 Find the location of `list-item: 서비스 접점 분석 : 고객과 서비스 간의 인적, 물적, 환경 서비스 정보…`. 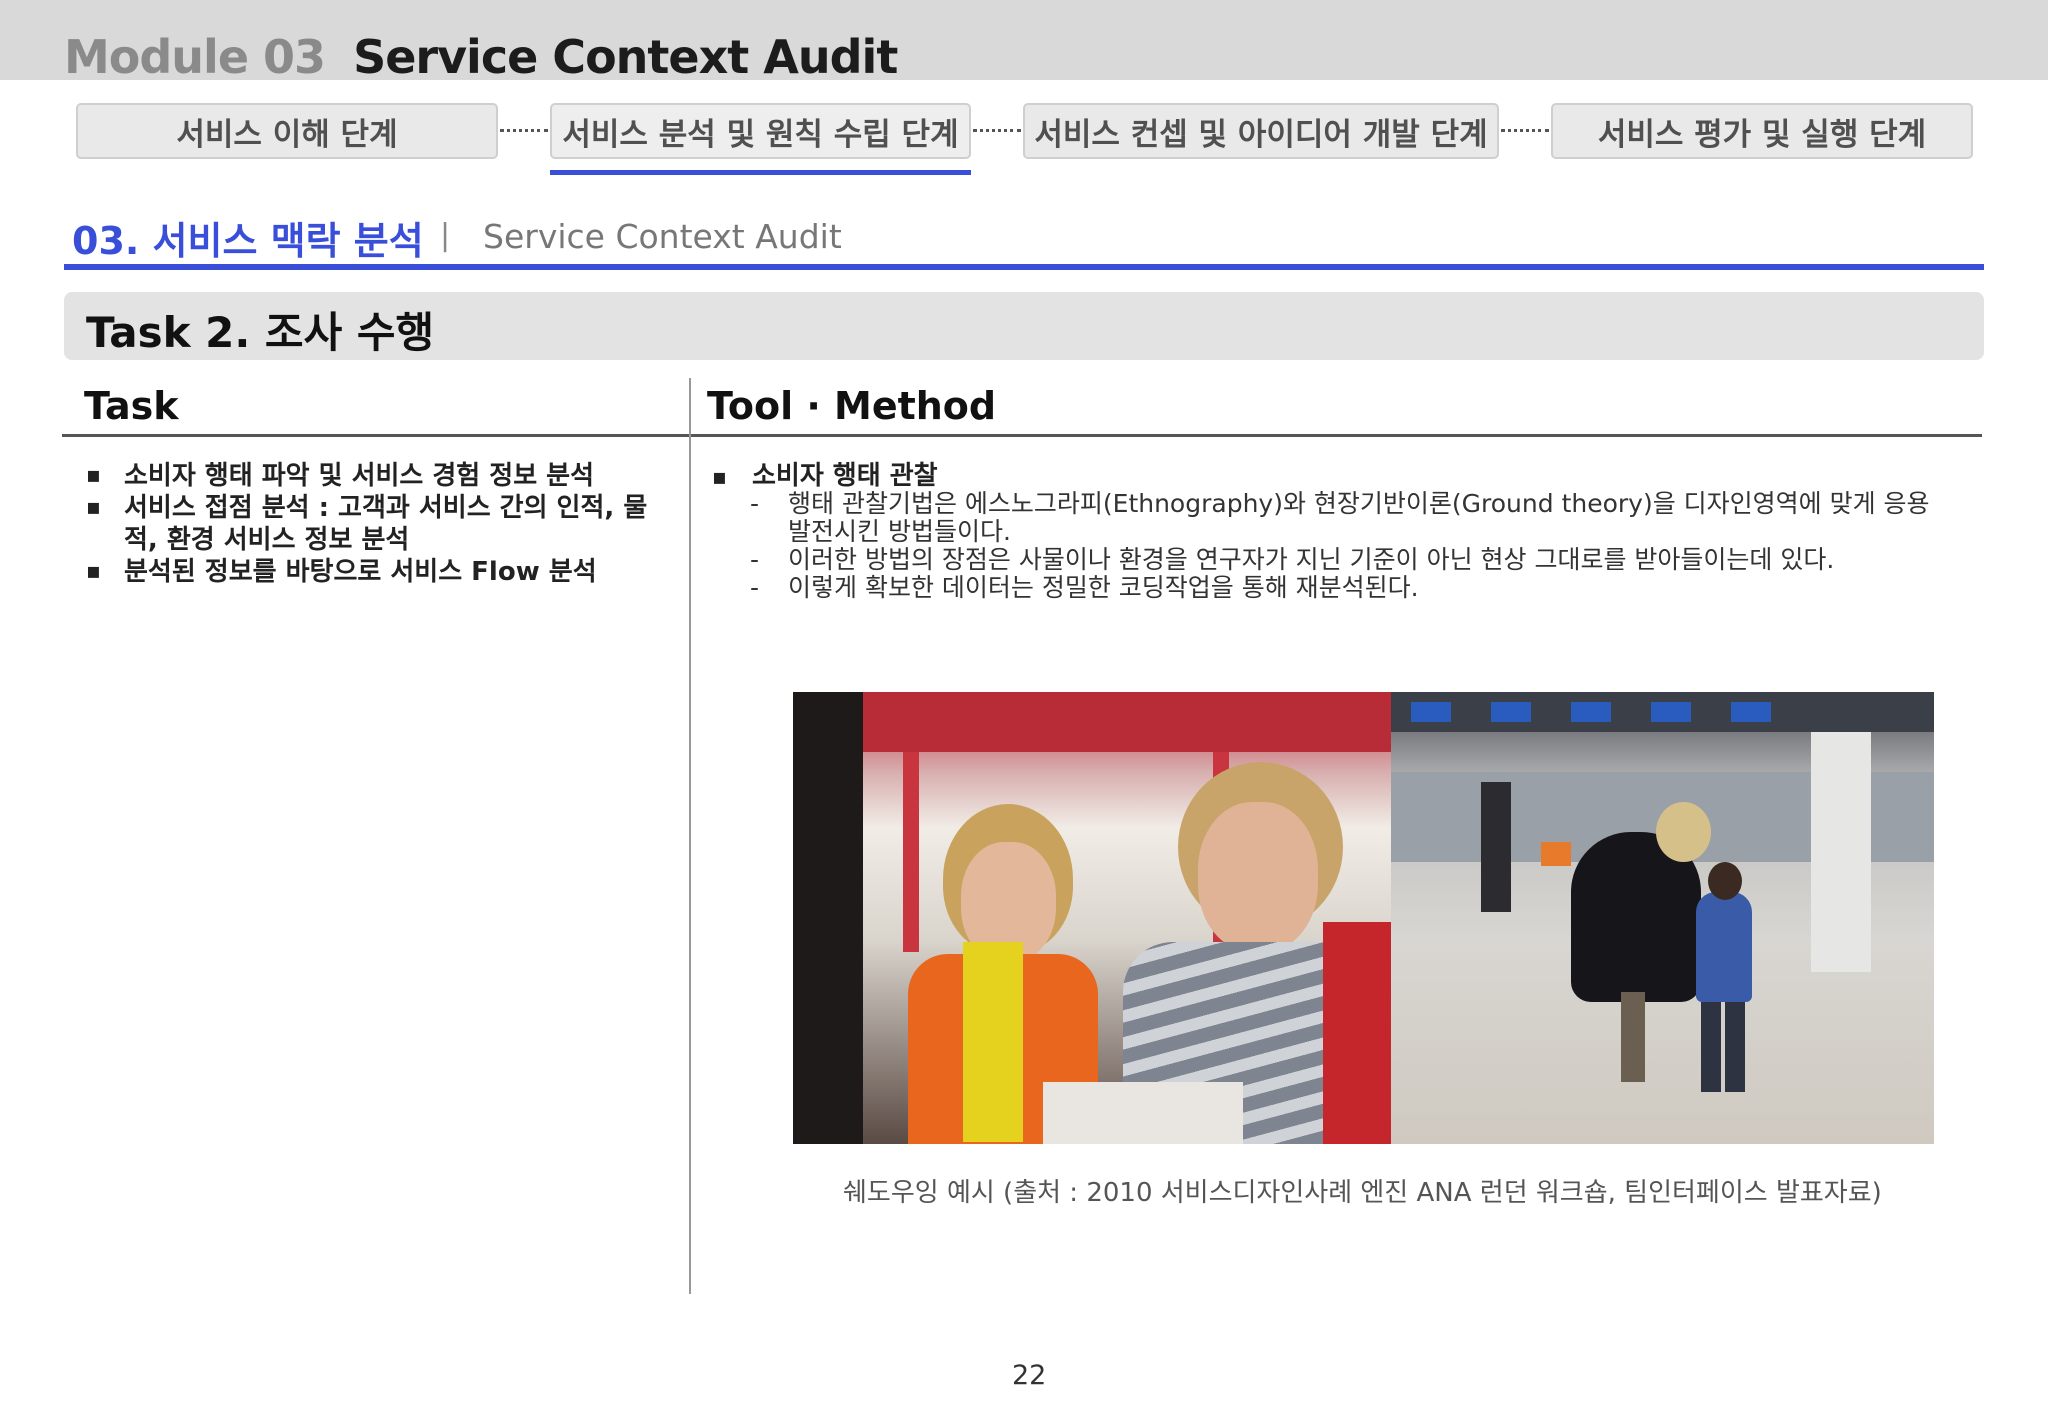

list-item: 서비스 접점 분석 : 고객과 서비스 간의 인적, 물적, 환경 서비스 정보… is located at coordinates (374, 524).